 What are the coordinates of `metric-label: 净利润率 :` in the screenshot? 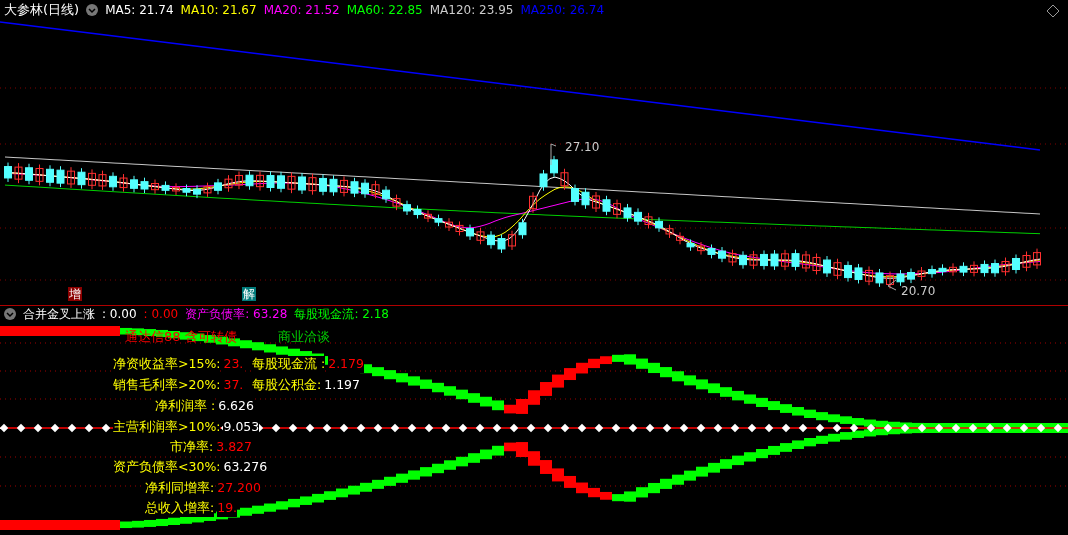 It's located at (185, 406).